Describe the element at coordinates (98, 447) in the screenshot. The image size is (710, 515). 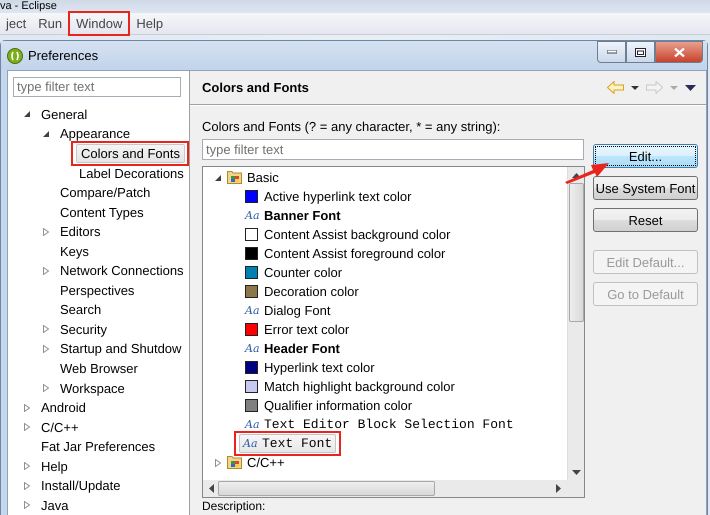
I see `tree-item: Fat Jar Preferences` at that location.